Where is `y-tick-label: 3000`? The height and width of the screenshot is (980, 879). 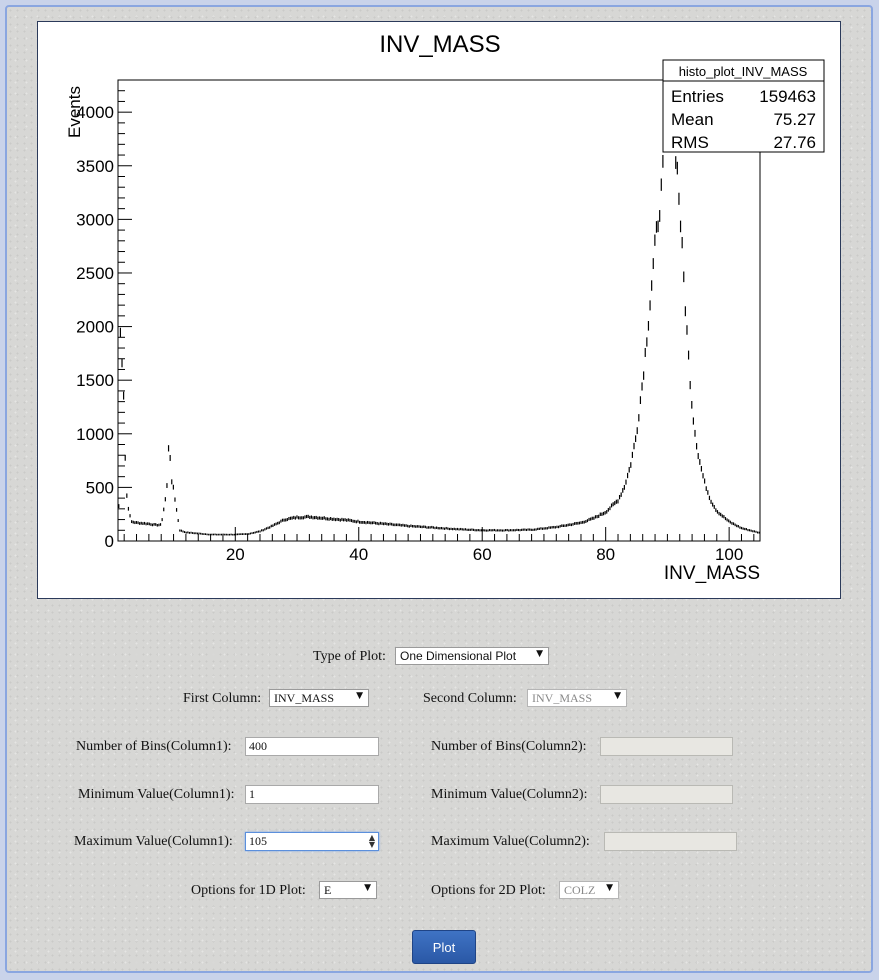 y-tick-label: 3000 is located at coordinates (95, 219).